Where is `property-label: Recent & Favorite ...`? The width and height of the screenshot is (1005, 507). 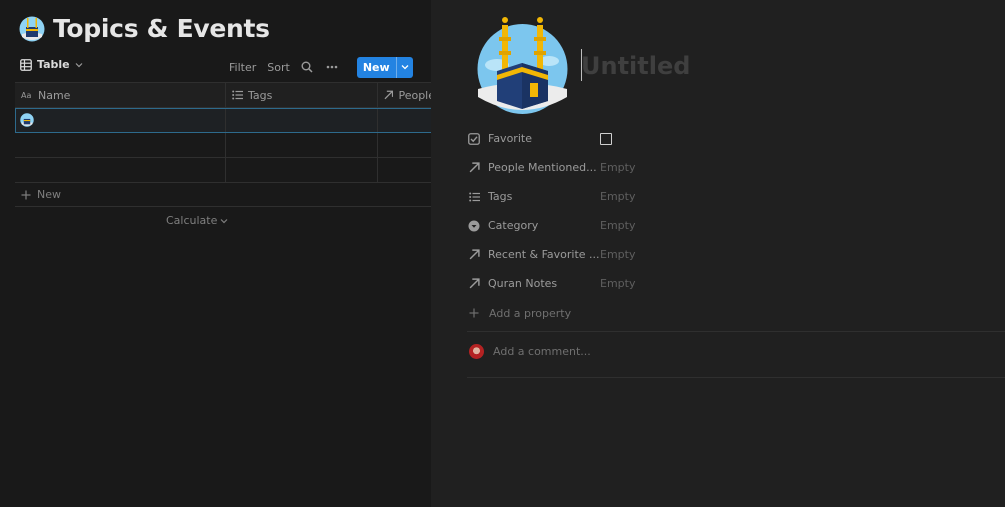
property-label: Recent & Favorite ... is located at coordinates (533, 254).